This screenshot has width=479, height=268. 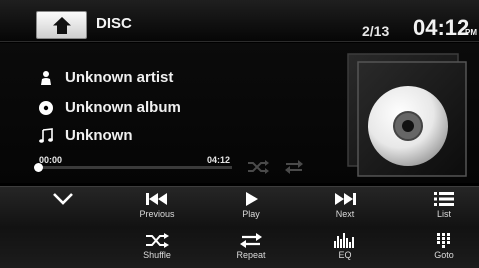 What do you see at coordinates (407, 115) in the screenshot?
I see `album-art` at bounding box center [407, 115].